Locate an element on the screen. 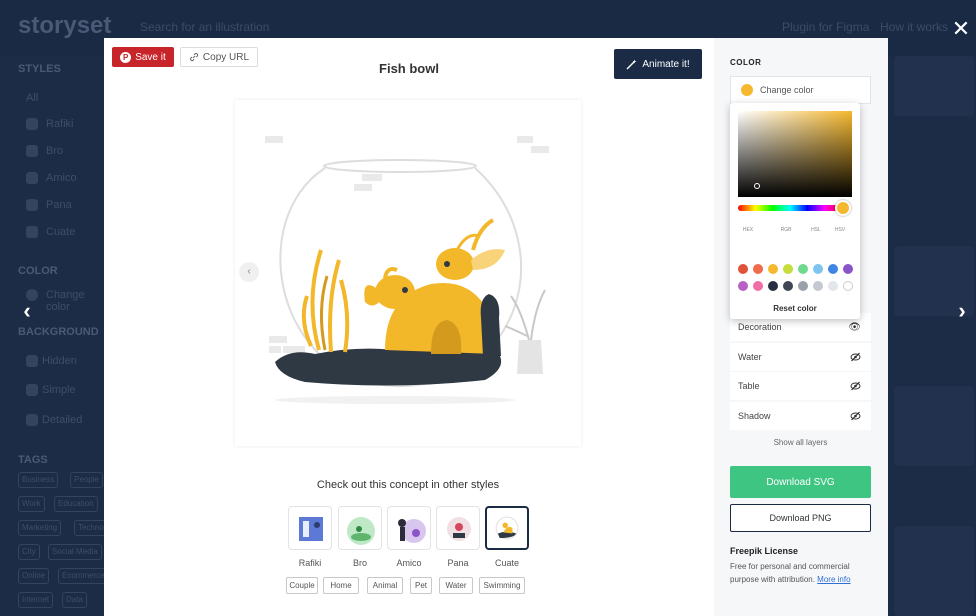 The height and width of the screenshot is (616, 976). style-option-pana: Pana is located at coordinates (458, 537).